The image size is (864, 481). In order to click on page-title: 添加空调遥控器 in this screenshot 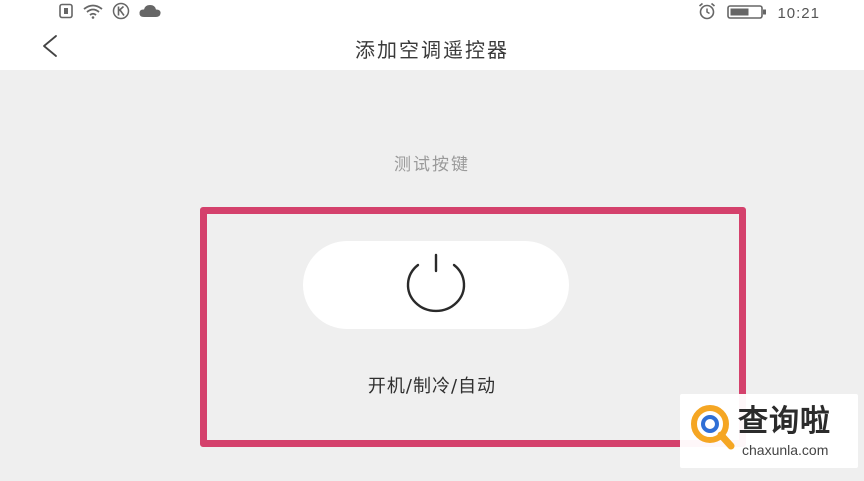, I will do `click(432, 50)`.